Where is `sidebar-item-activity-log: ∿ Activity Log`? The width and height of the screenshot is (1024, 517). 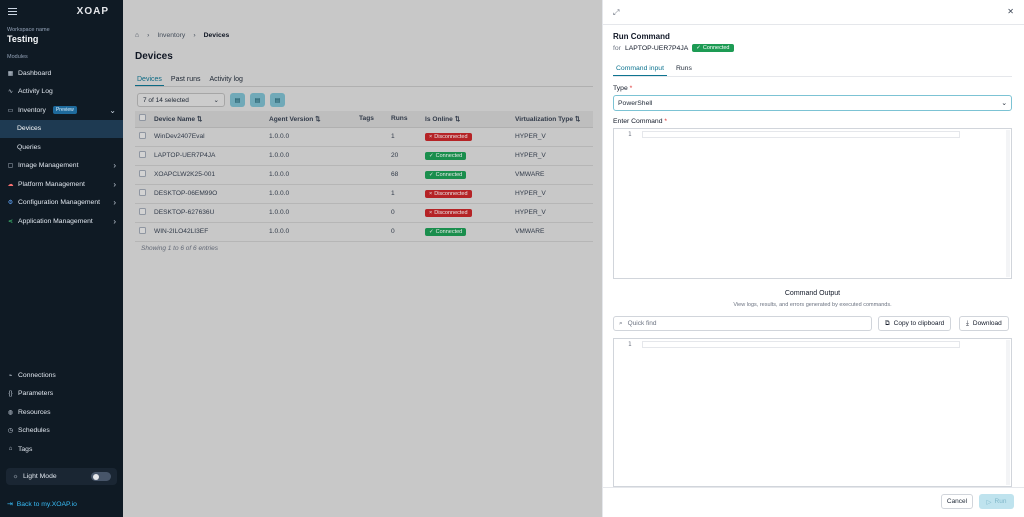
sidebar-item-activity-log: ∿ Activity Log is located at coordinates (61, 92).